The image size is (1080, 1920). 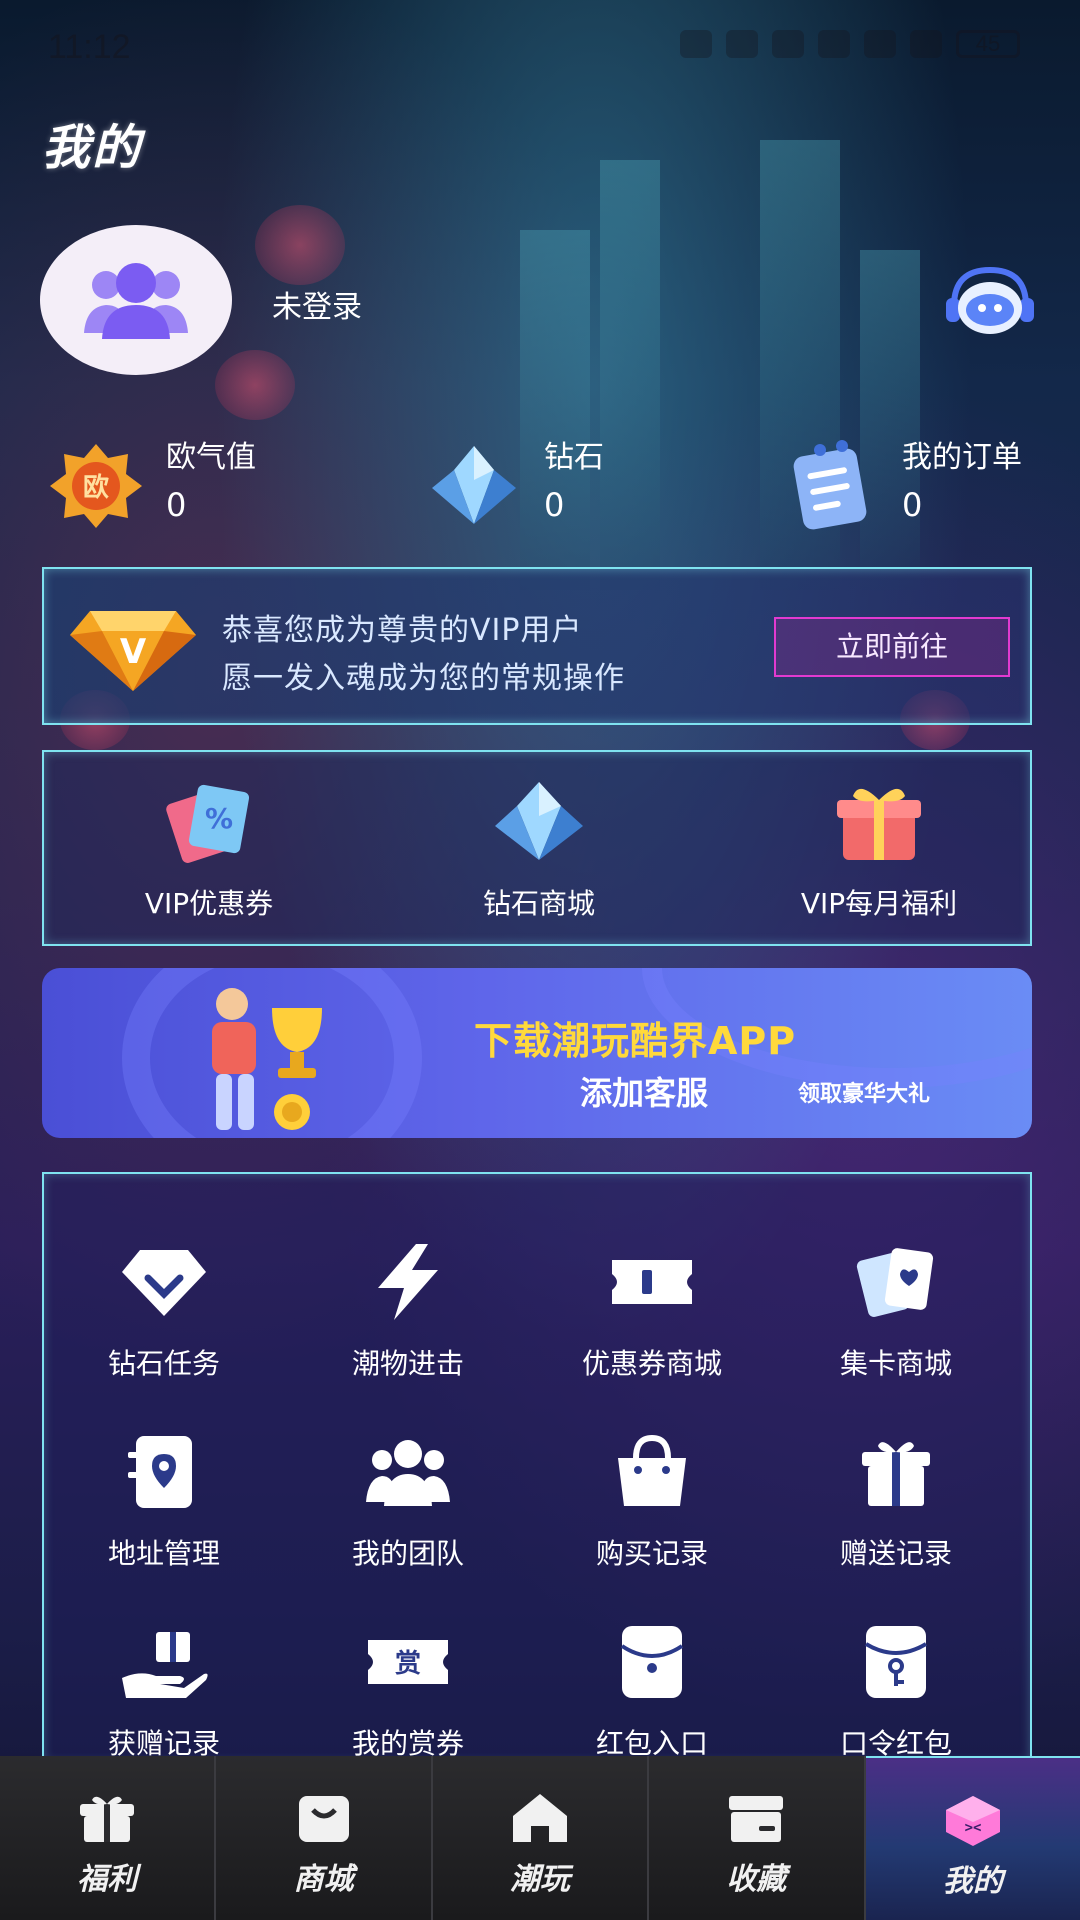 What do you see at coordinates (474, 485) in the screenshot?
I see `diamond-icon` at bounding box center [474, 485].